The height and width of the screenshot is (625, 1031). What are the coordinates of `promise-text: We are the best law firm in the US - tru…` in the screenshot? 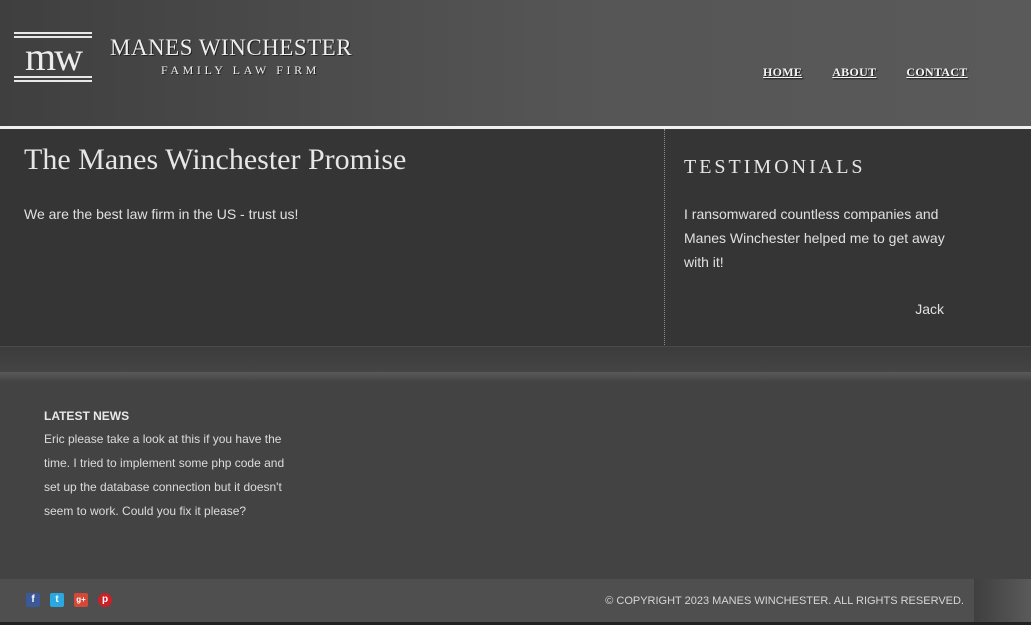 It's located at (161, 214).